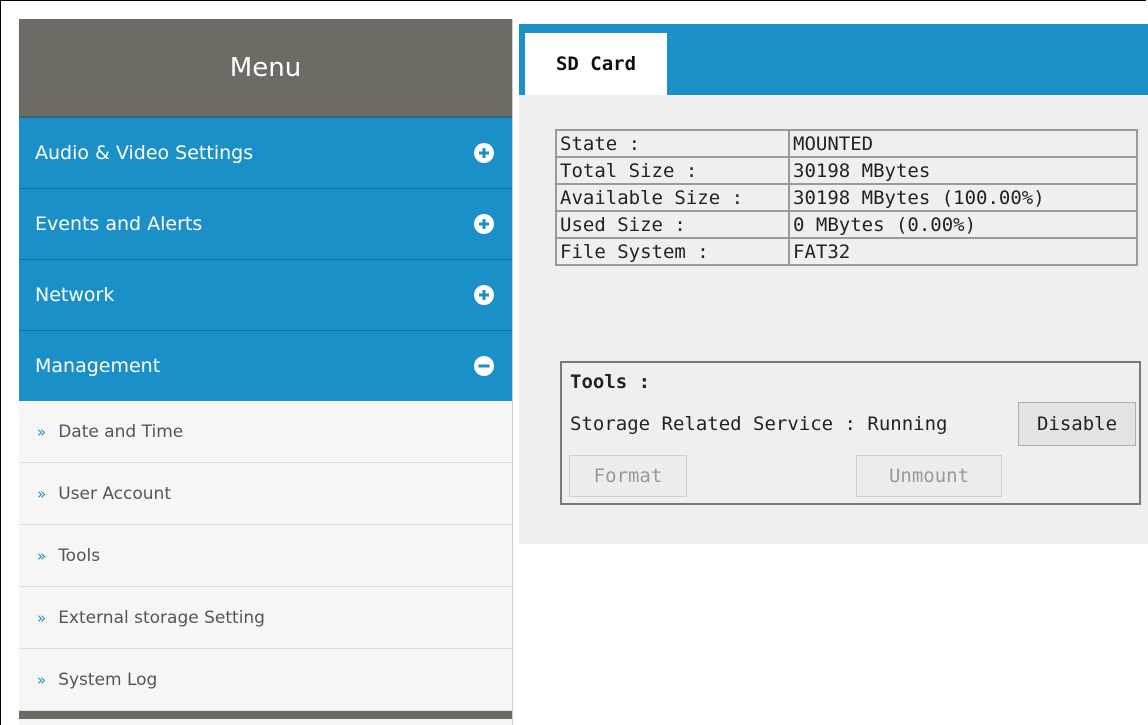 This screenshot has height=725, width=1148. What do you see at coordinates (672, 170) in the screenshot?
I see `info-key: Total Size :` at bounding box center [672, 170].